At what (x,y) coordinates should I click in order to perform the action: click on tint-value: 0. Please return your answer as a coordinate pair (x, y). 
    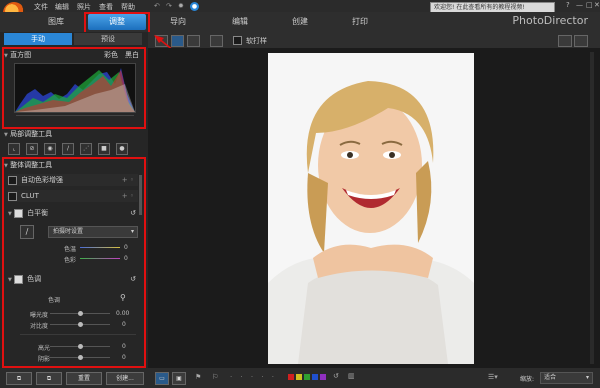
    Looking at the image, I should click on (126, 258).